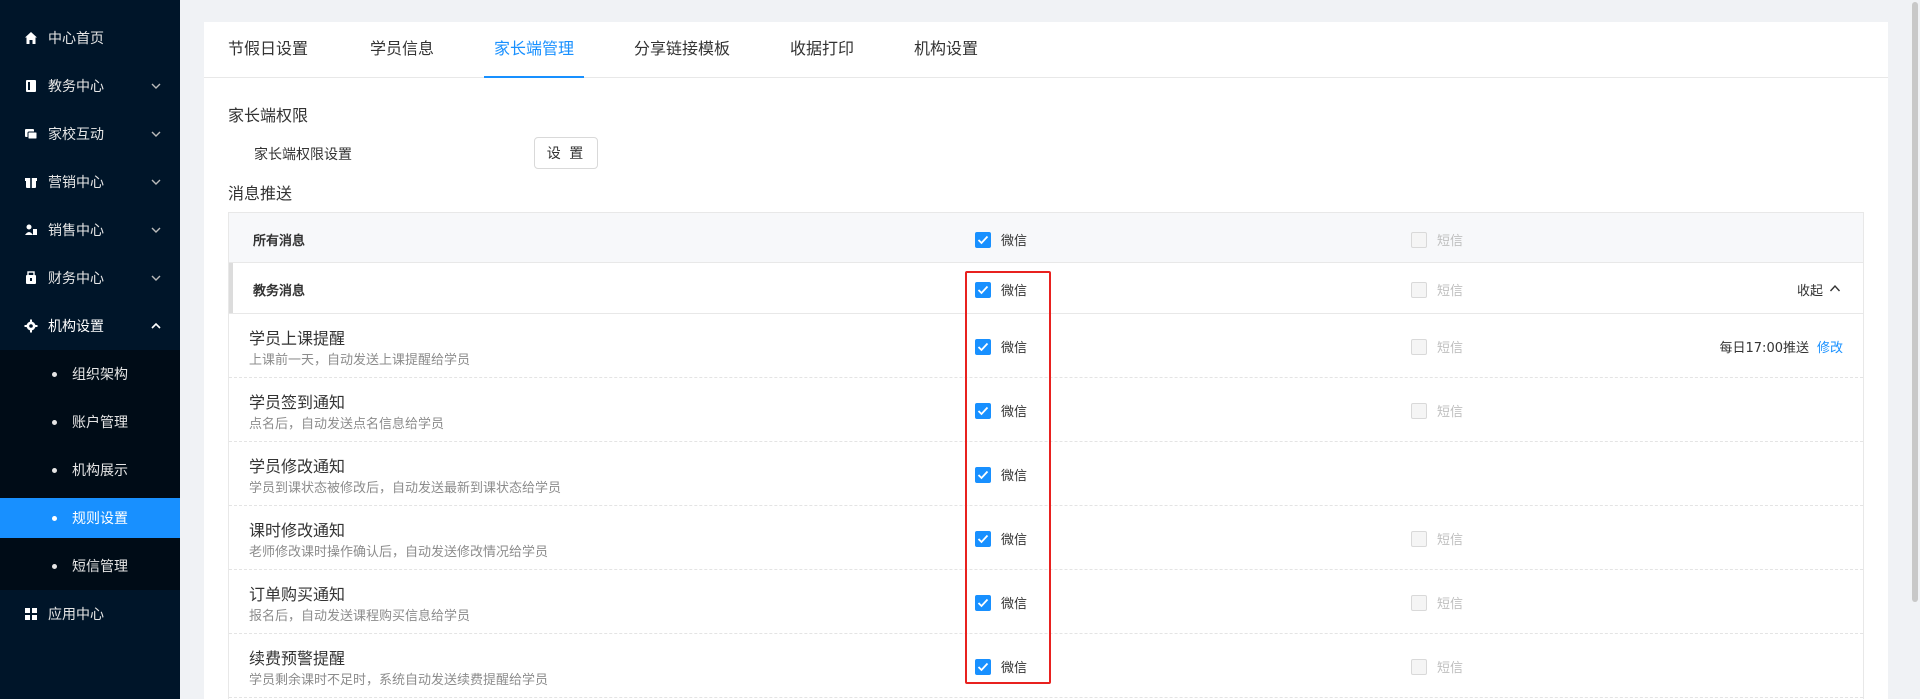 Image resolution: width=1920 pixels, height=699 pixels. What do you see at coordinates (682, 50) in the screenshot?
I see `tab-share-templates: 分享链接模板` at bounding box center [682, 50].